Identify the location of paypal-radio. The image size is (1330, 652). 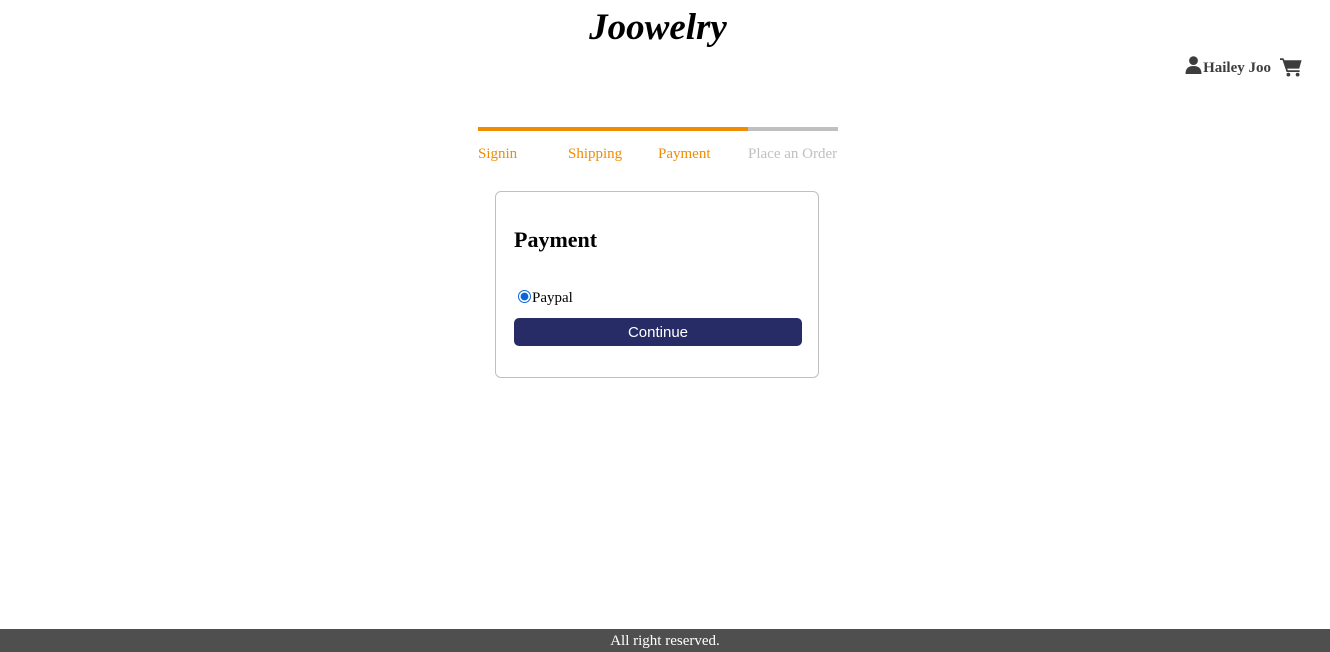
(524, 296).